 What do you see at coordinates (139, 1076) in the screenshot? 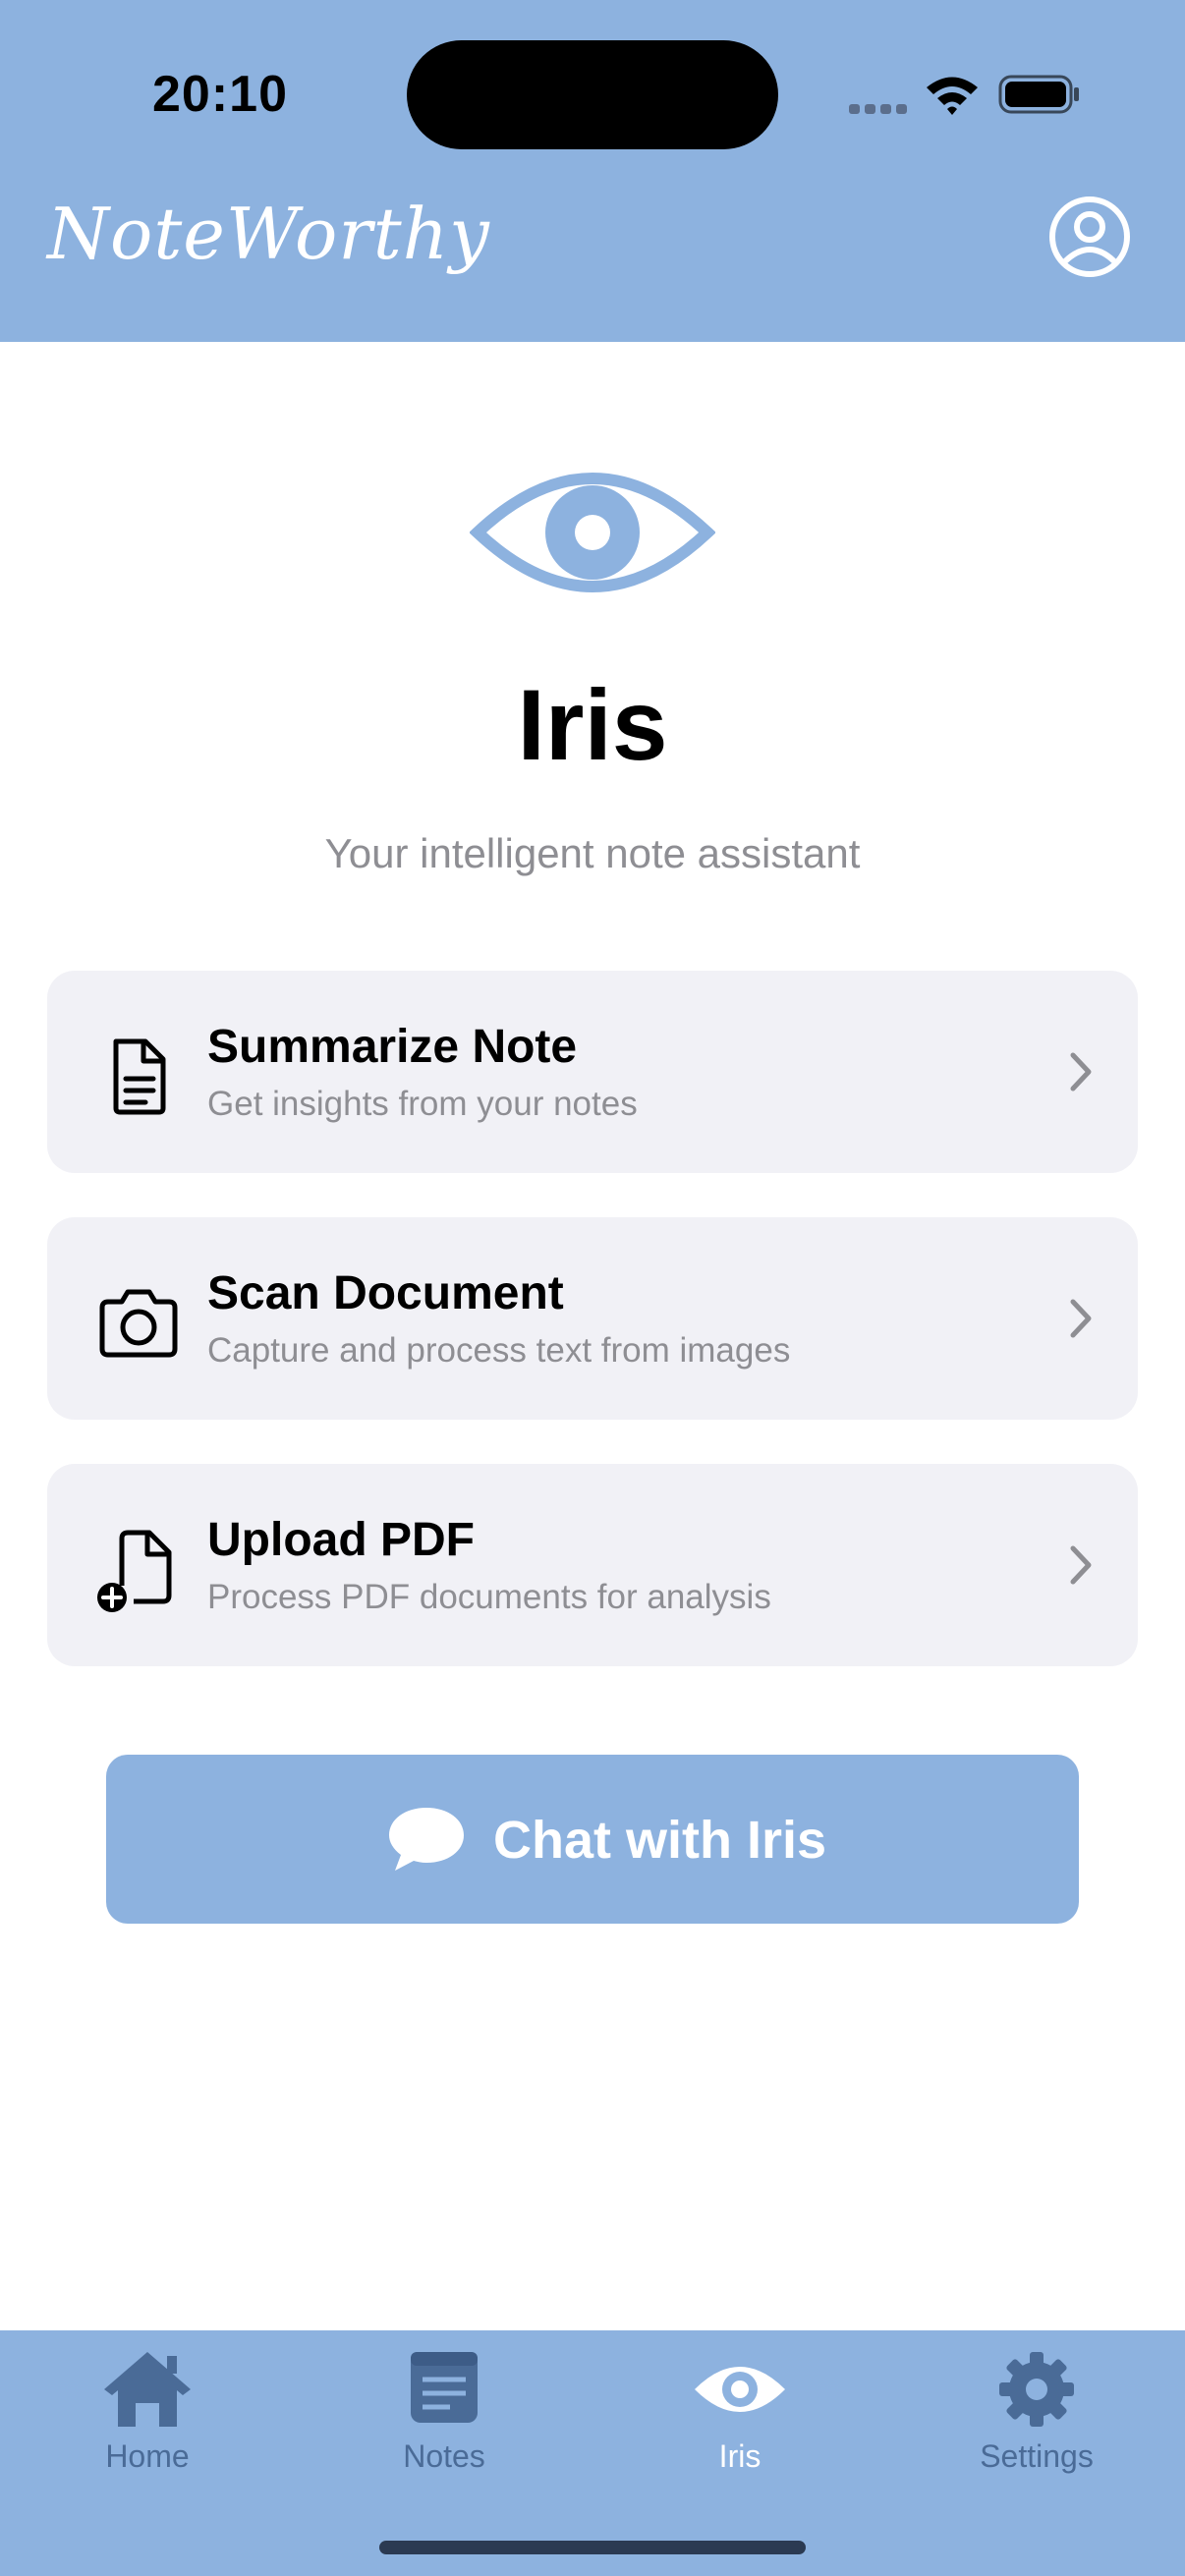
I see `document-text-icon` at bounding box center [139, 1076].